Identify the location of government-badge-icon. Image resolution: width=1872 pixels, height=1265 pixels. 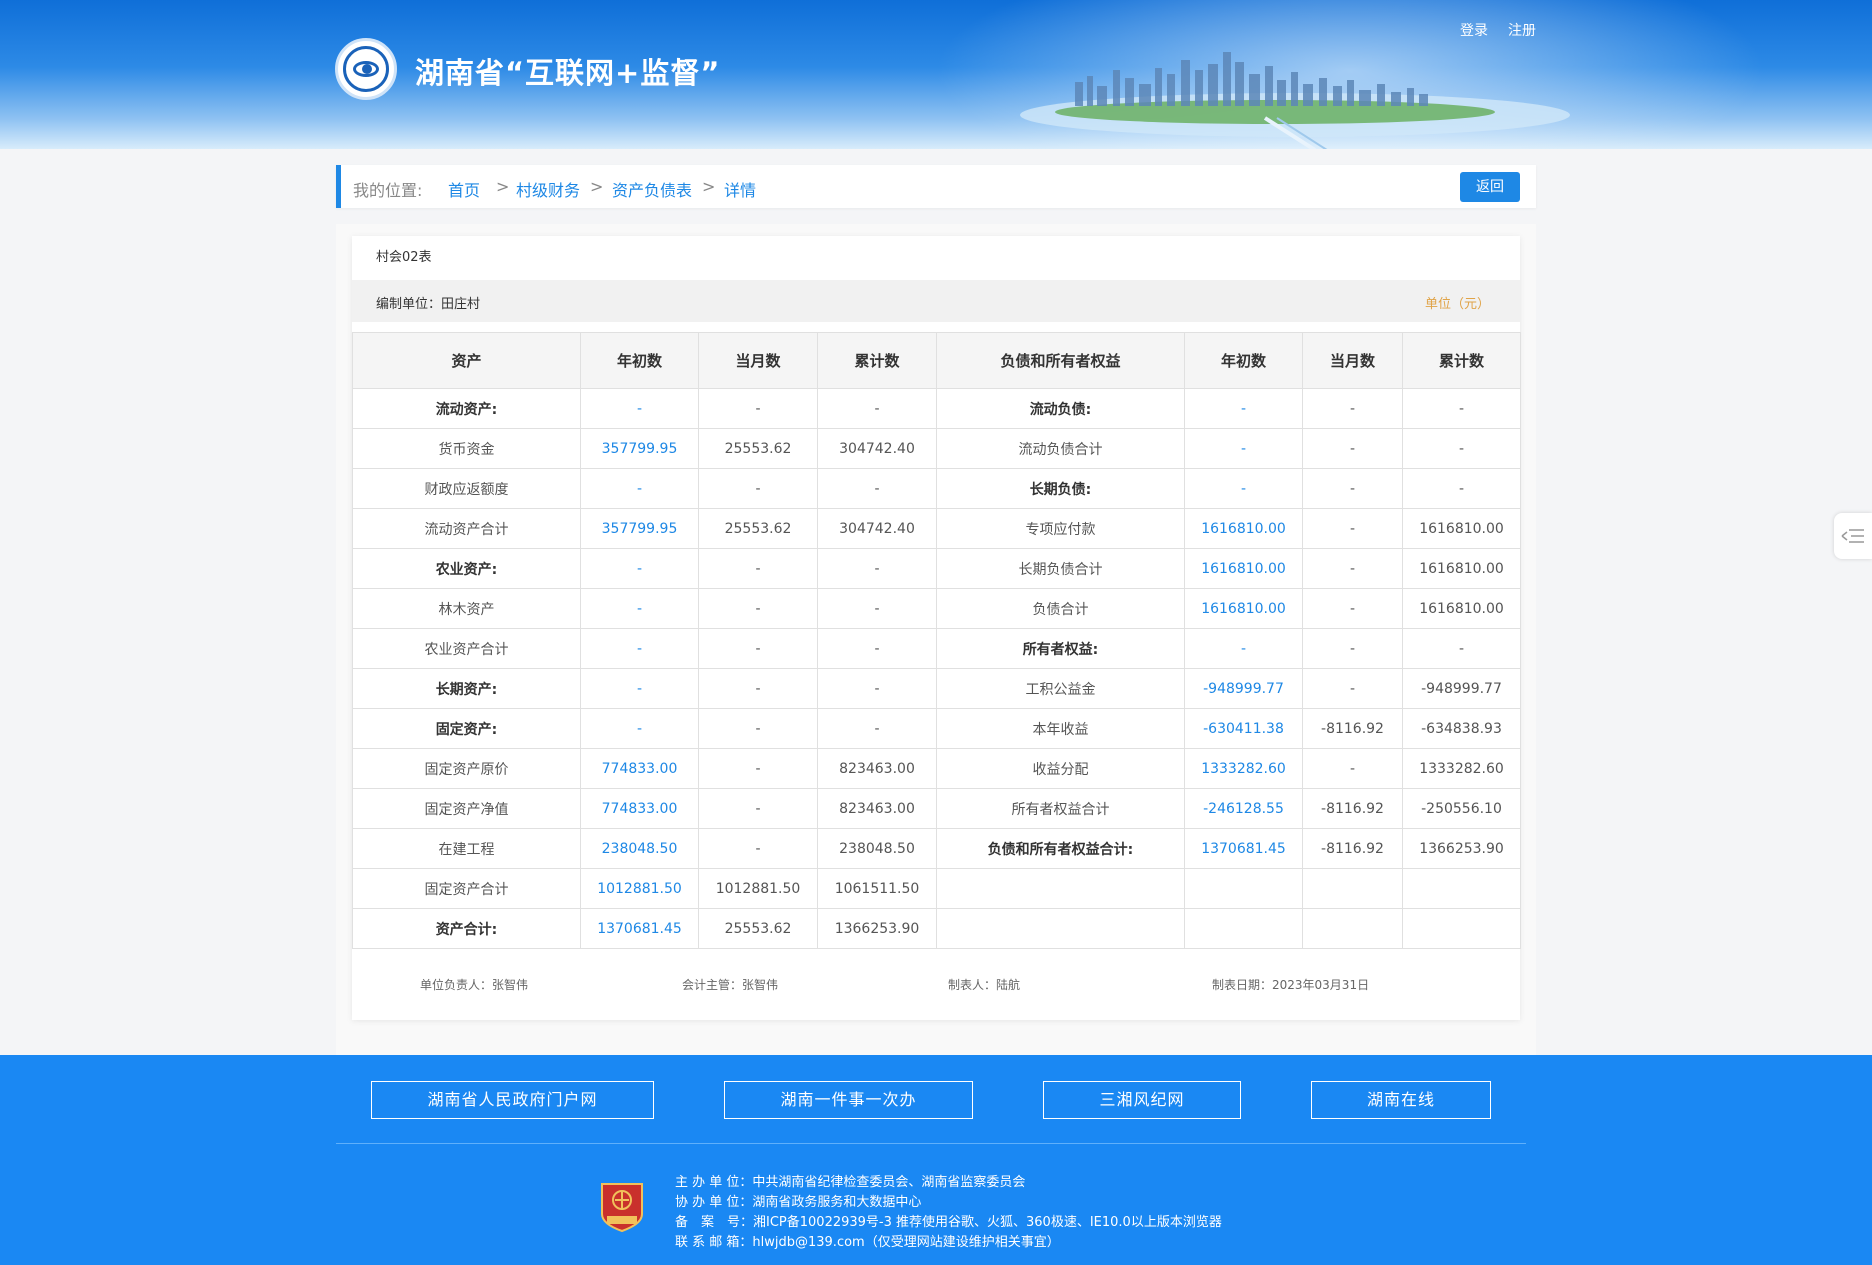
(622, 1206).